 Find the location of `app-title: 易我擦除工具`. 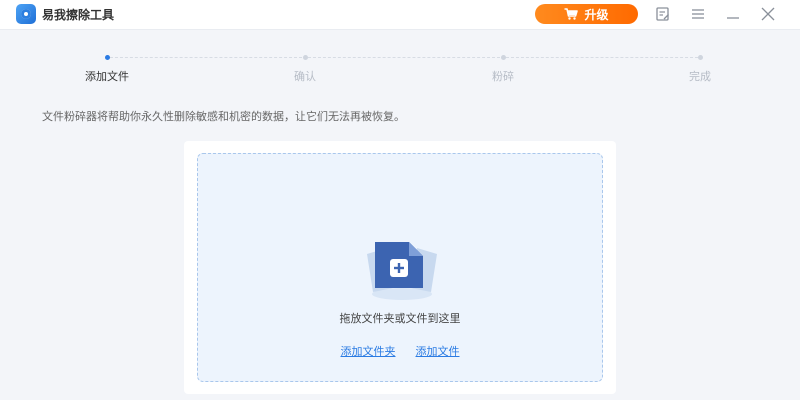

app-title: 易我擦除工具 is located at coordinates (78, 15).